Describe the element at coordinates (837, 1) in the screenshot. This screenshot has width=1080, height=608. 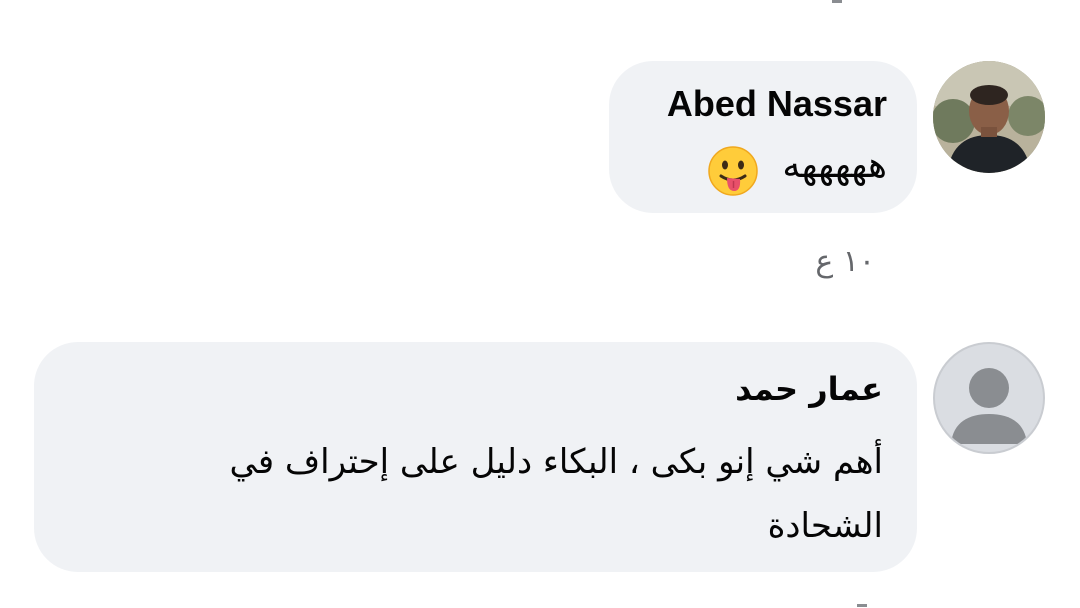
I see `previous-comment-edge` at that location.